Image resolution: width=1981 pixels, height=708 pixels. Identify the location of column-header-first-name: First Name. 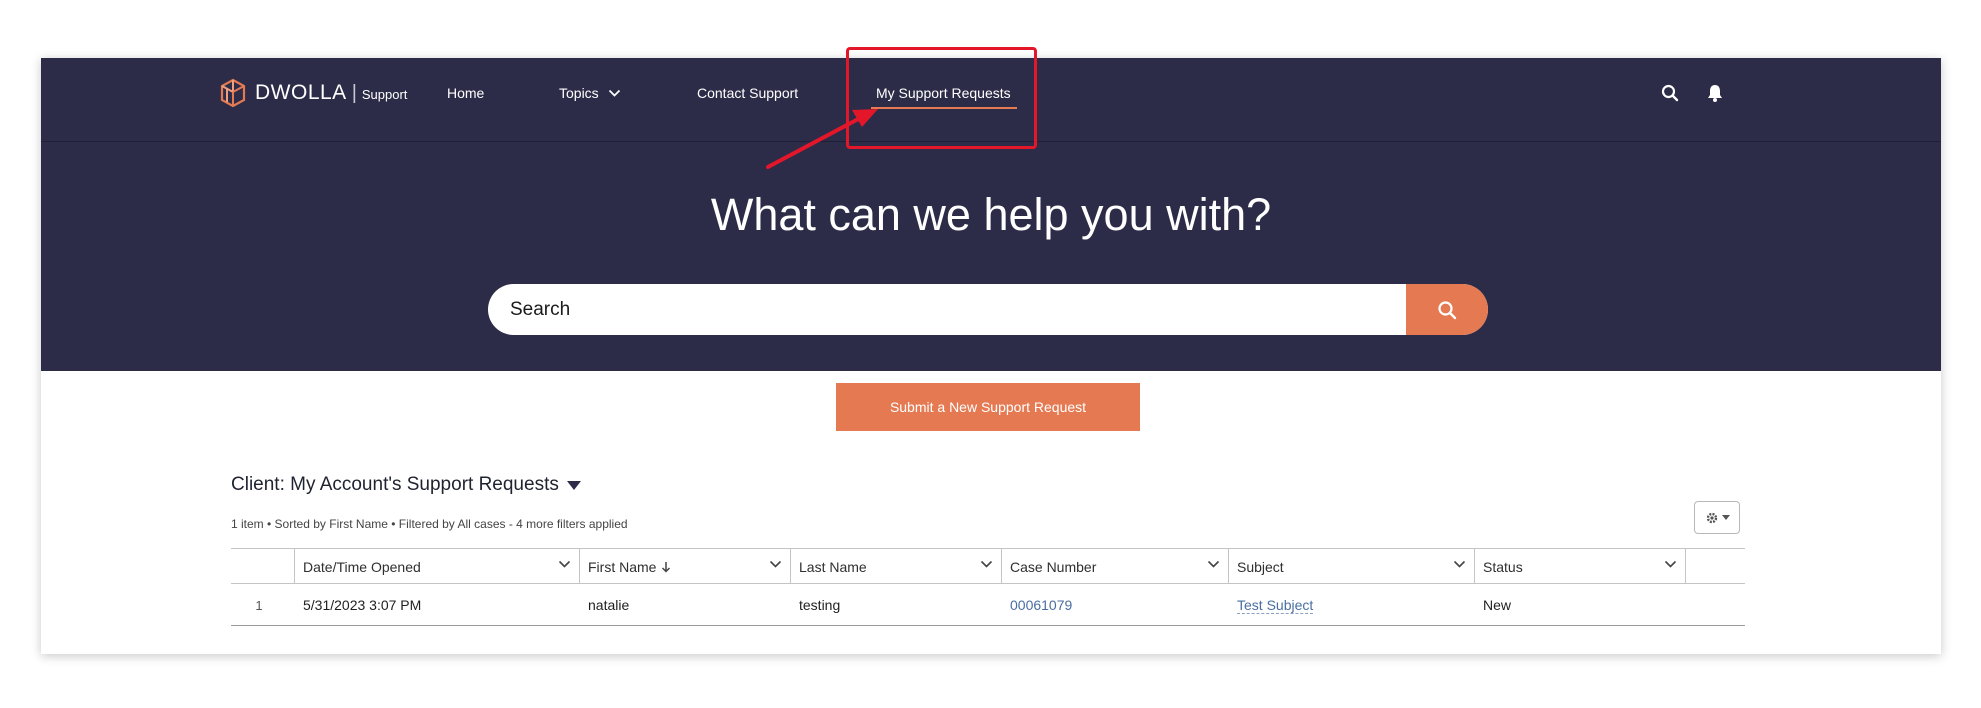
(685, 566).